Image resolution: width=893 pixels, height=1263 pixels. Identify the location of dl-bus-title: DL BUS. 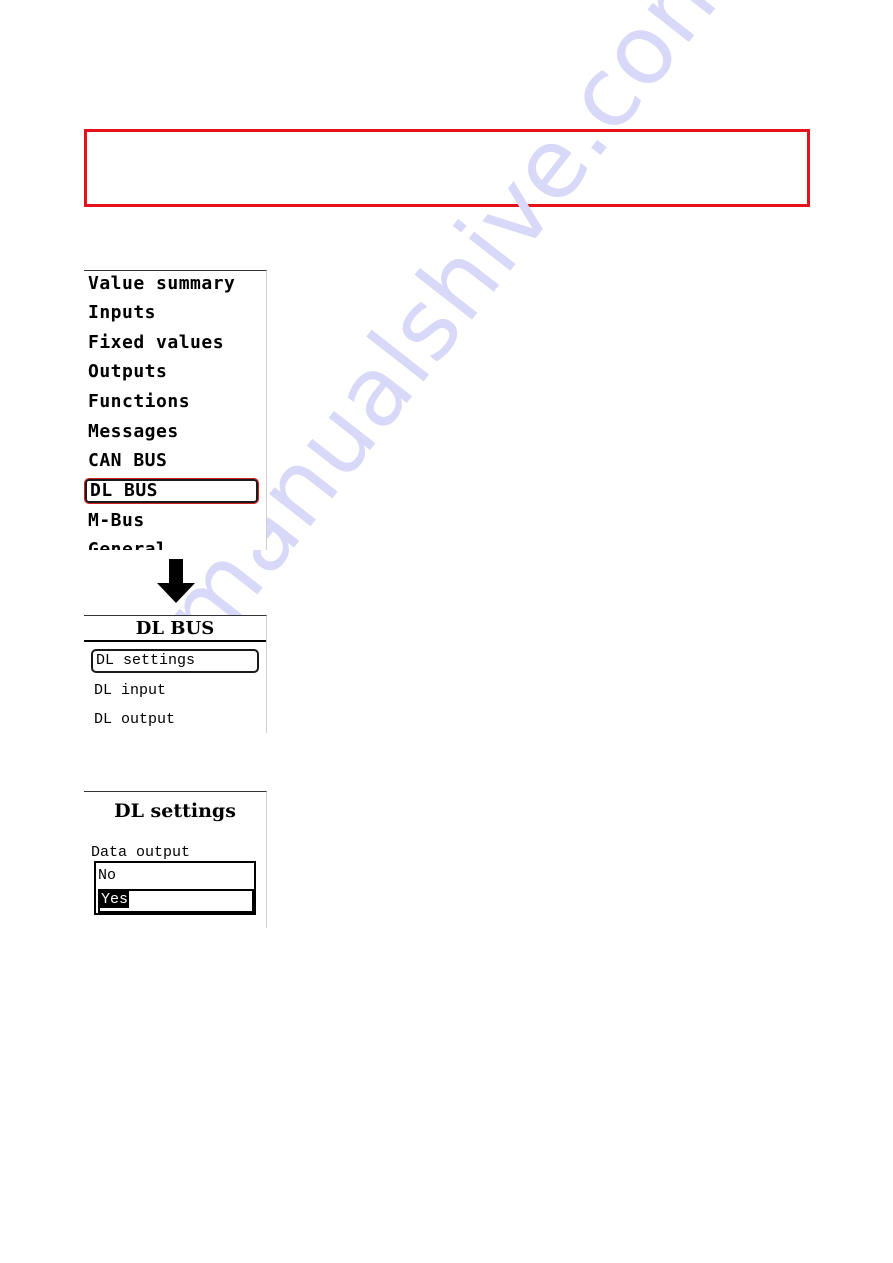
(175, 629).